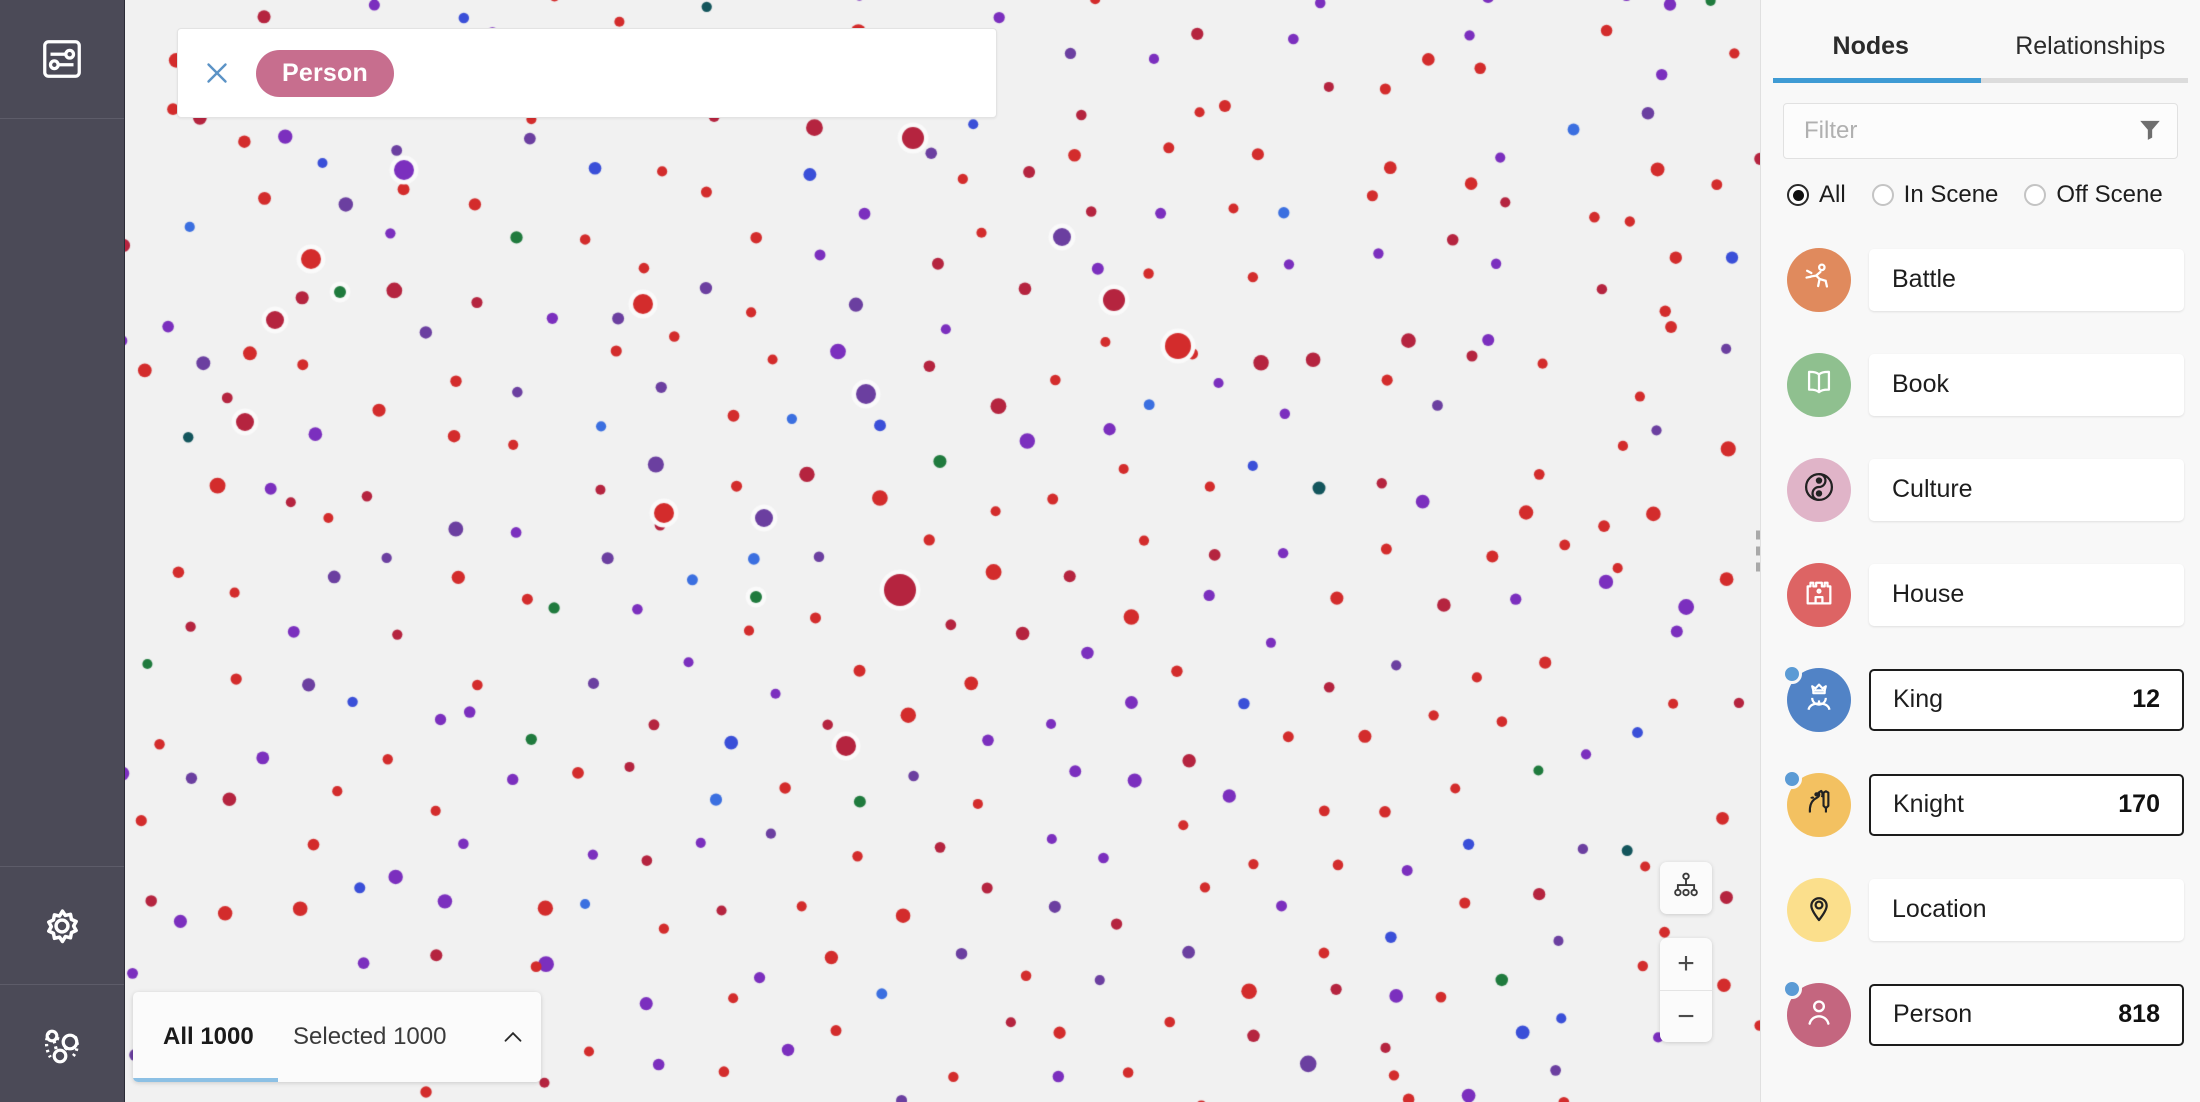 This screenshot has width=2200, height=1102. I want to click on hierarchy-layout-icon, so click(1686, 888).